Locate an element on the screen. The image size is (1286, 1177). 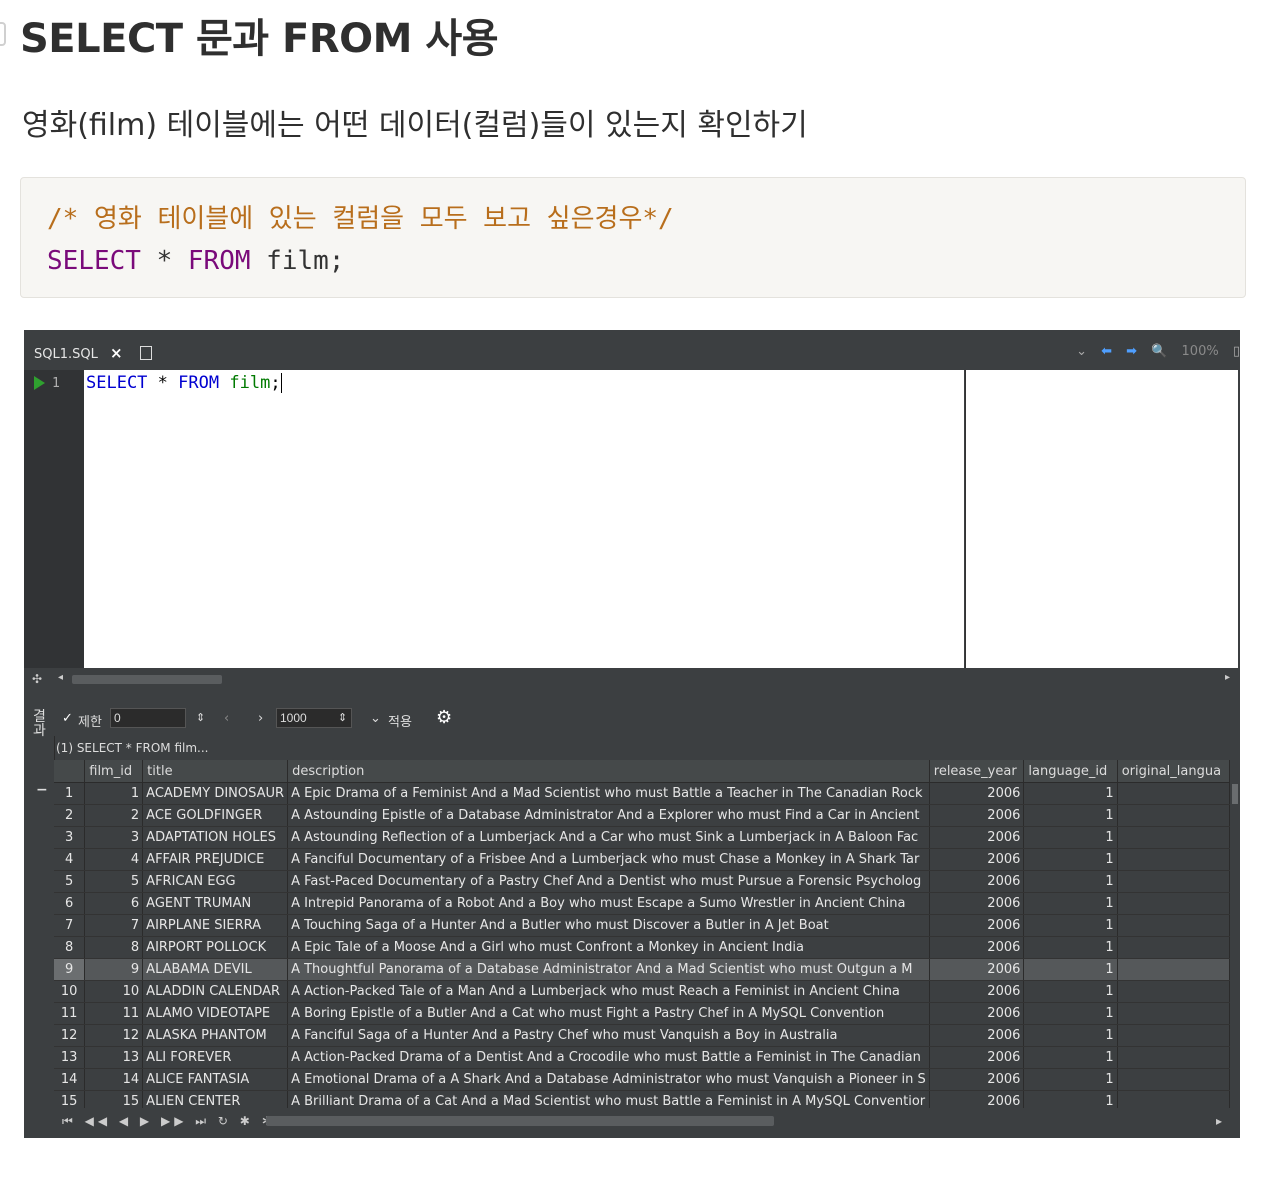
editor-hscrollbar: ✣ ◂ ▸ is located at coordinates (632, 680).